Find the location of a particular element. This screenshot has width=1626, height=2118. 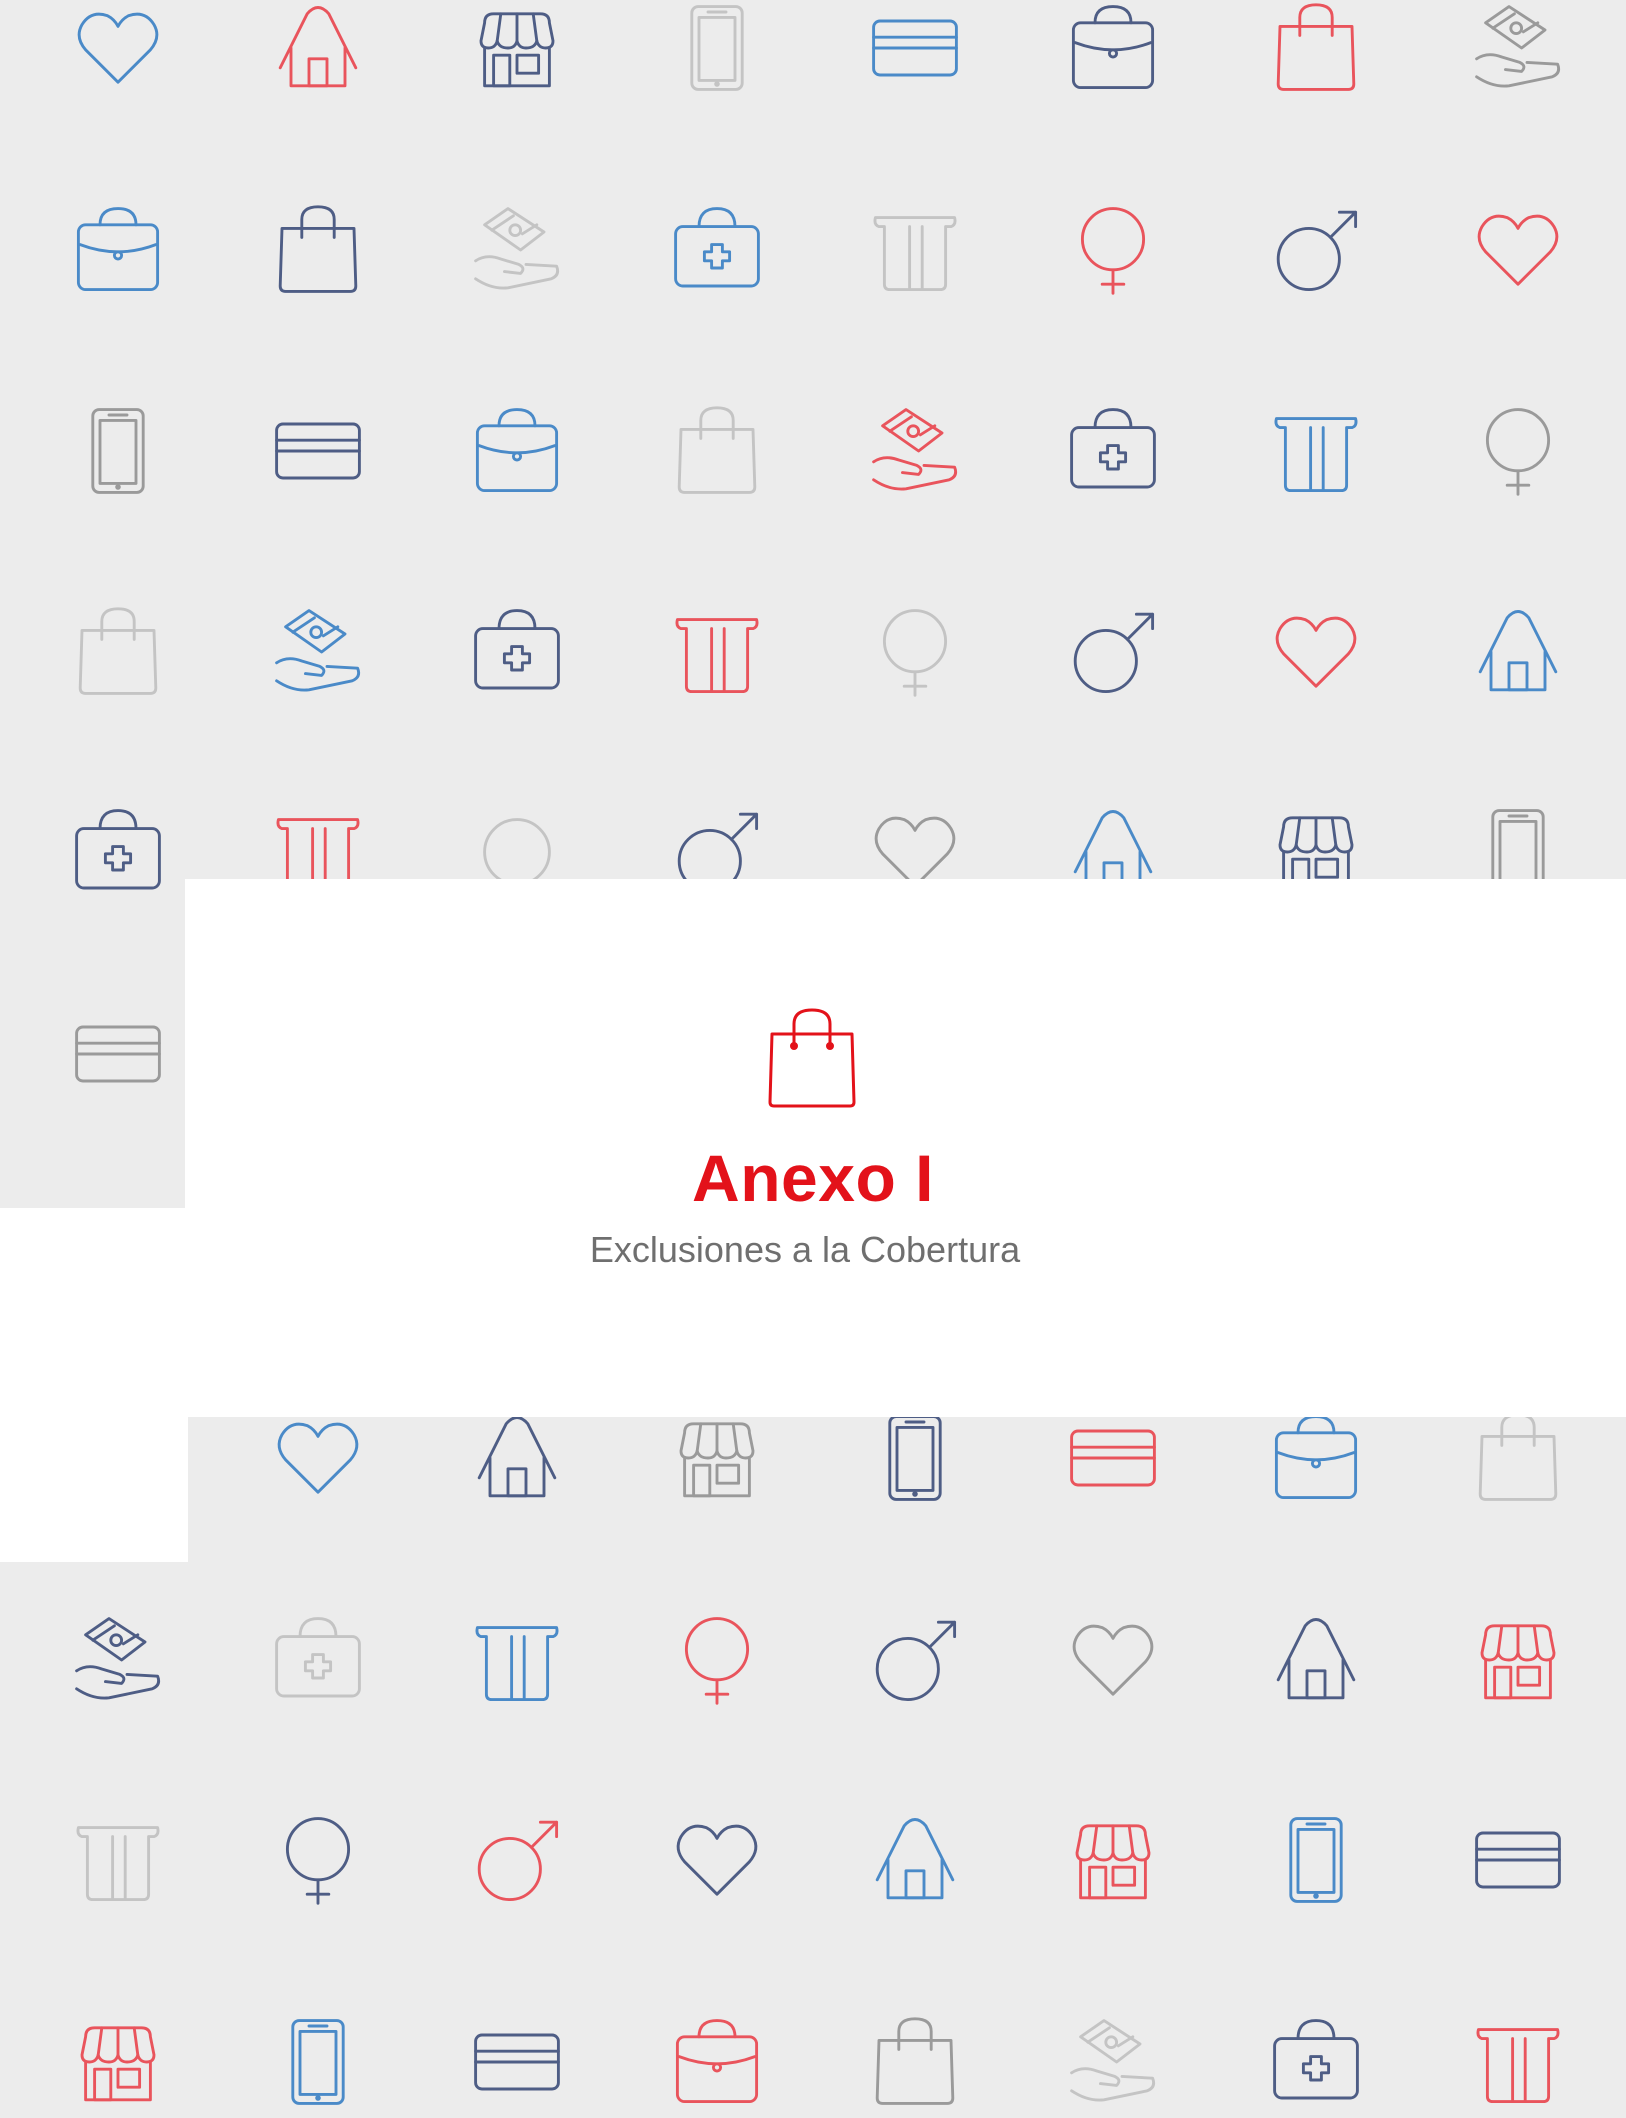

shopping-bag-icon is located at coordinates (812, 1058).